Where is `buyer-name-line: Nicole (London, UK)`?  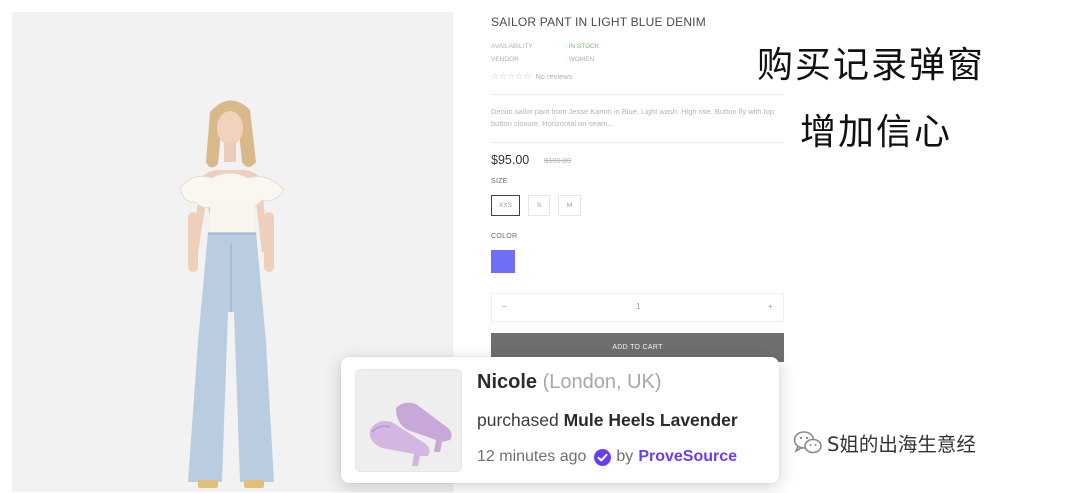 buyer-name-line: Nicole (London, UK) is located at coordinates (569, 382).